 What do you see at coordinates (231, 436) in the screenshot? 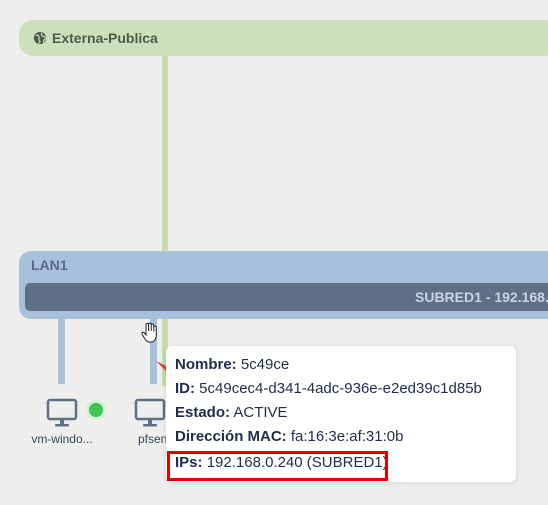
I see `tooltip-mac-label: Dirección MAC:` at bounding box center [231, 436].